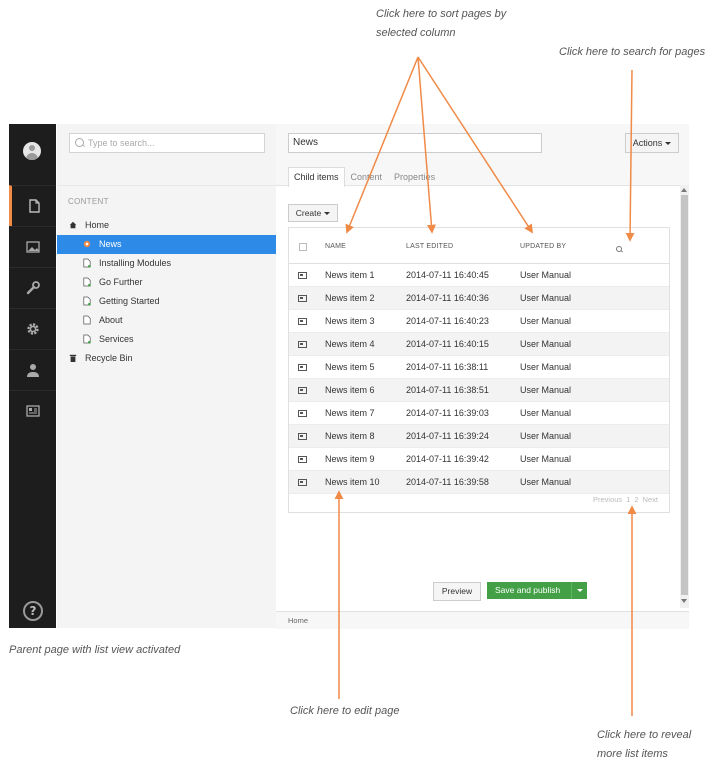 The height and width of the screenshot is (767, 706). What do you see at coordinates (475, 145) in the screenshot?
I see `arrow-to-updated-by-column` at bounding box center [475, 145].